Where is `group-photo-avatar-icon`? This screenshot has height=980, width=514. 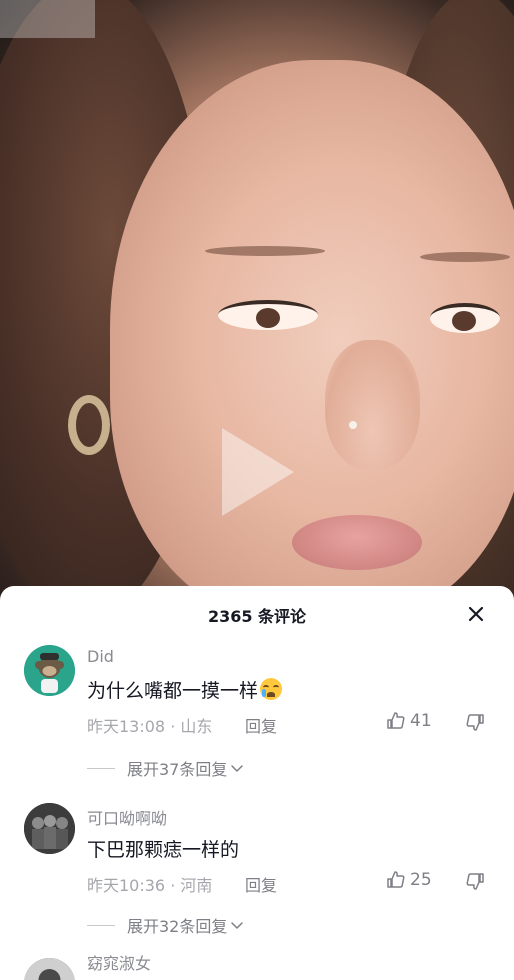
group-photo-avatar-icon is located at coordinates (49, 828).